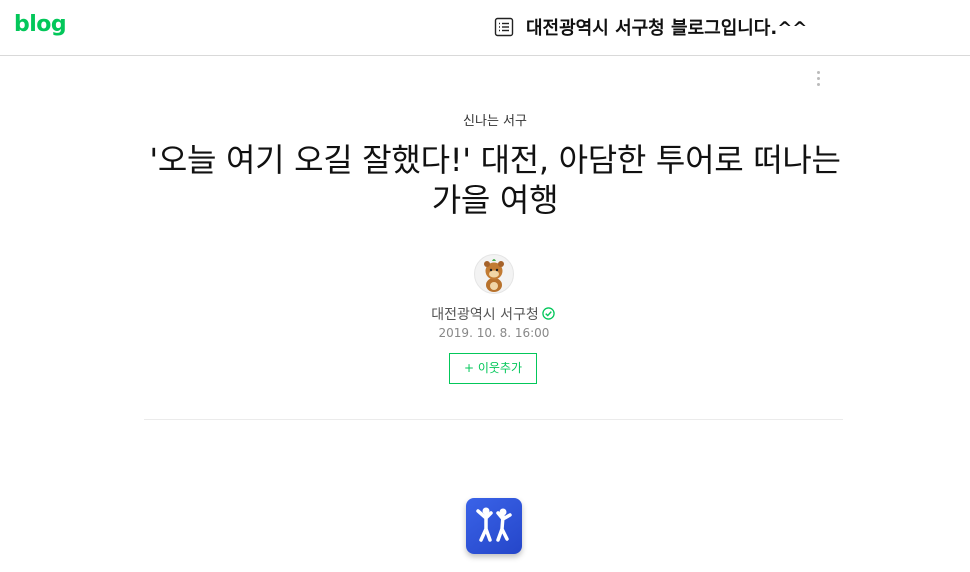 The image size is (970, 572). What do you see at coordinates (493, 419) in the screenshot?
I see `content-divider` at bounding box center [493, 419].